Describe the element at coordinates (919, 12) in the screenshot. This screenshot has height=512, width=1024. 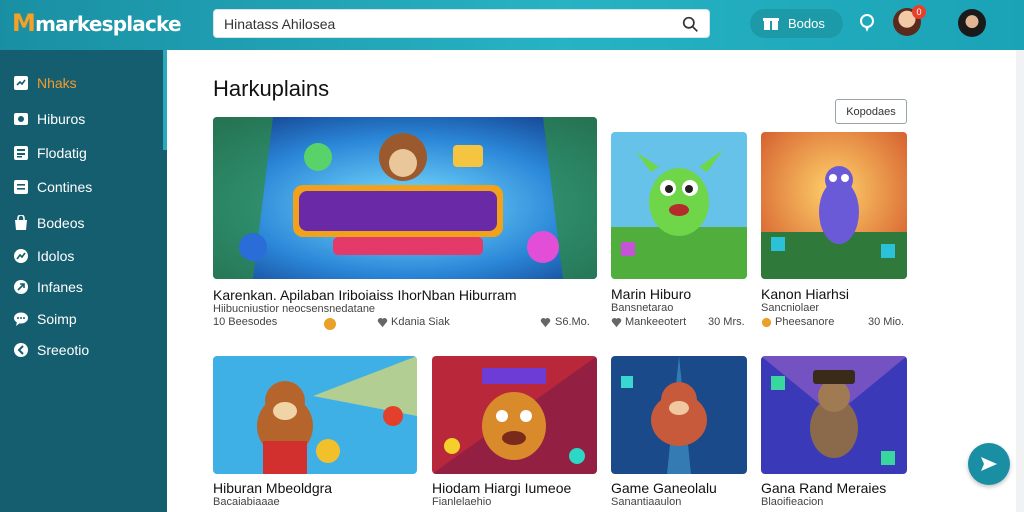
I see `notification-badge: 0` at that location.